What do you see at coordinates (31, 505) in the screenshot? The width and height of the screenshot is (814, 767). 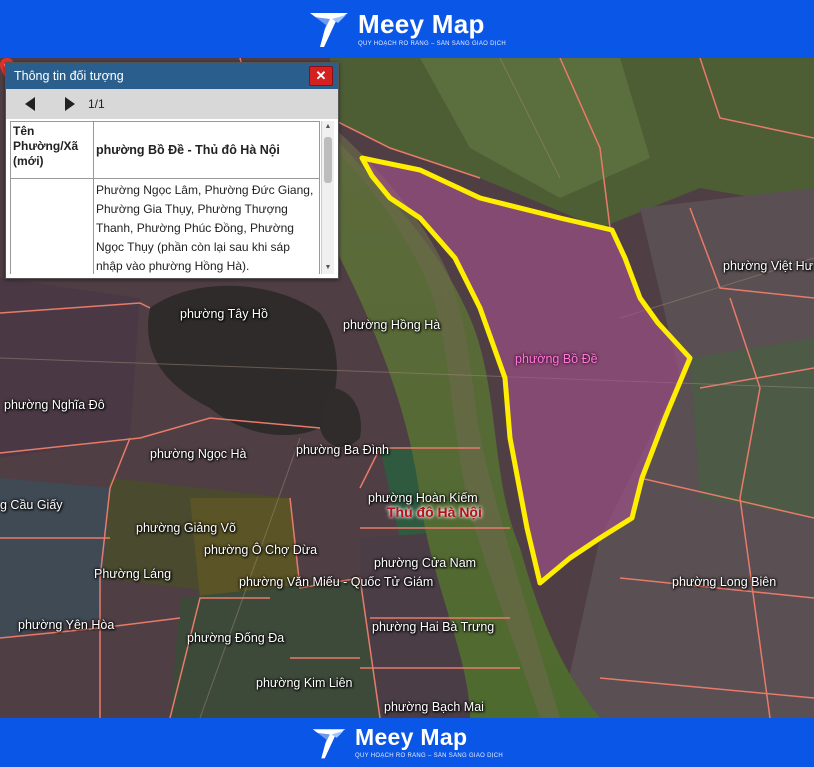 I see `map-label-cau-giay: g Cầu Giấy` at bounding box center [31, 505].